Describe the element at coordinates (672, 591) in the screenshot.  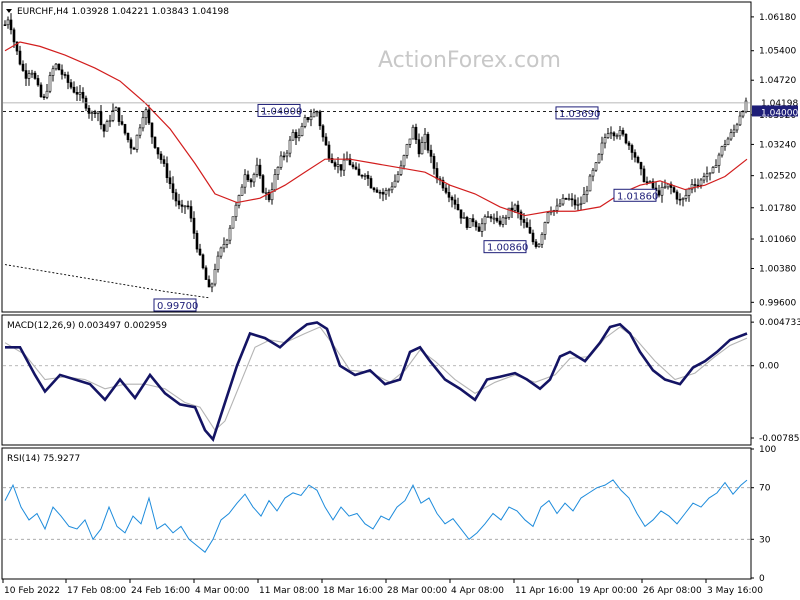
I see `x-tick-label: 26 Apr 08:00` at that location.